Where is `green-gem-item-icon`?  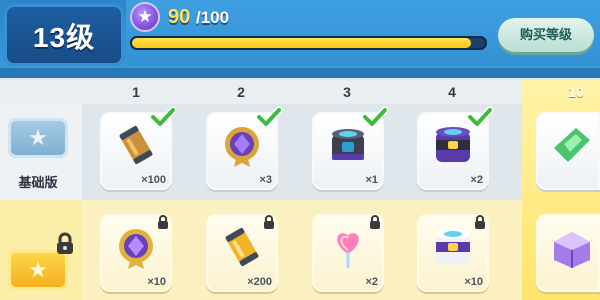
green-gem-item-icon is located at coordinates (572, 145).